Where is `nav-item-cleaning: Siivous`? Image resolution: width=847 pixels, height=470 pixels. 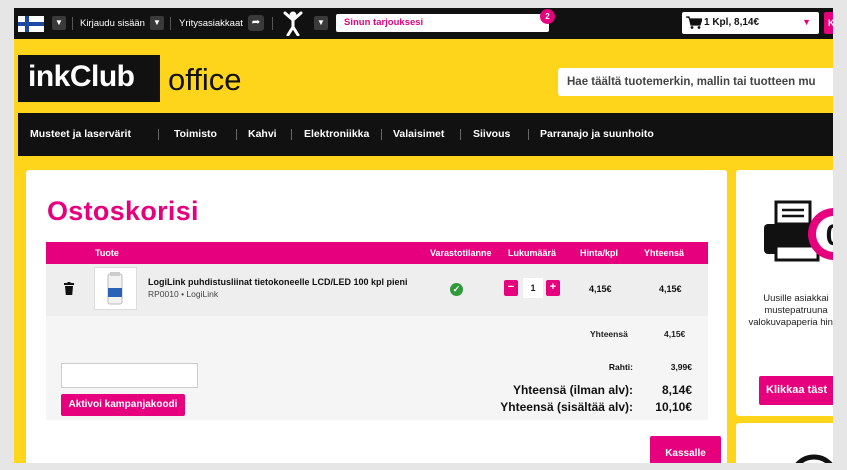 nav-item-cleaning: Siivous is located at coordinates (491, 134).